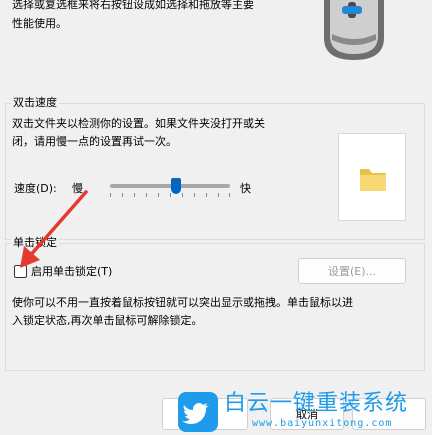 Image resolution: width=432 pixels, height=435 pixels. Describe the element at coordinates (107, 320) in the screenshot. I see `click-lock-desc-line-2: 入锁定状态,再次单击鼠标可解除锁定。` at that location.